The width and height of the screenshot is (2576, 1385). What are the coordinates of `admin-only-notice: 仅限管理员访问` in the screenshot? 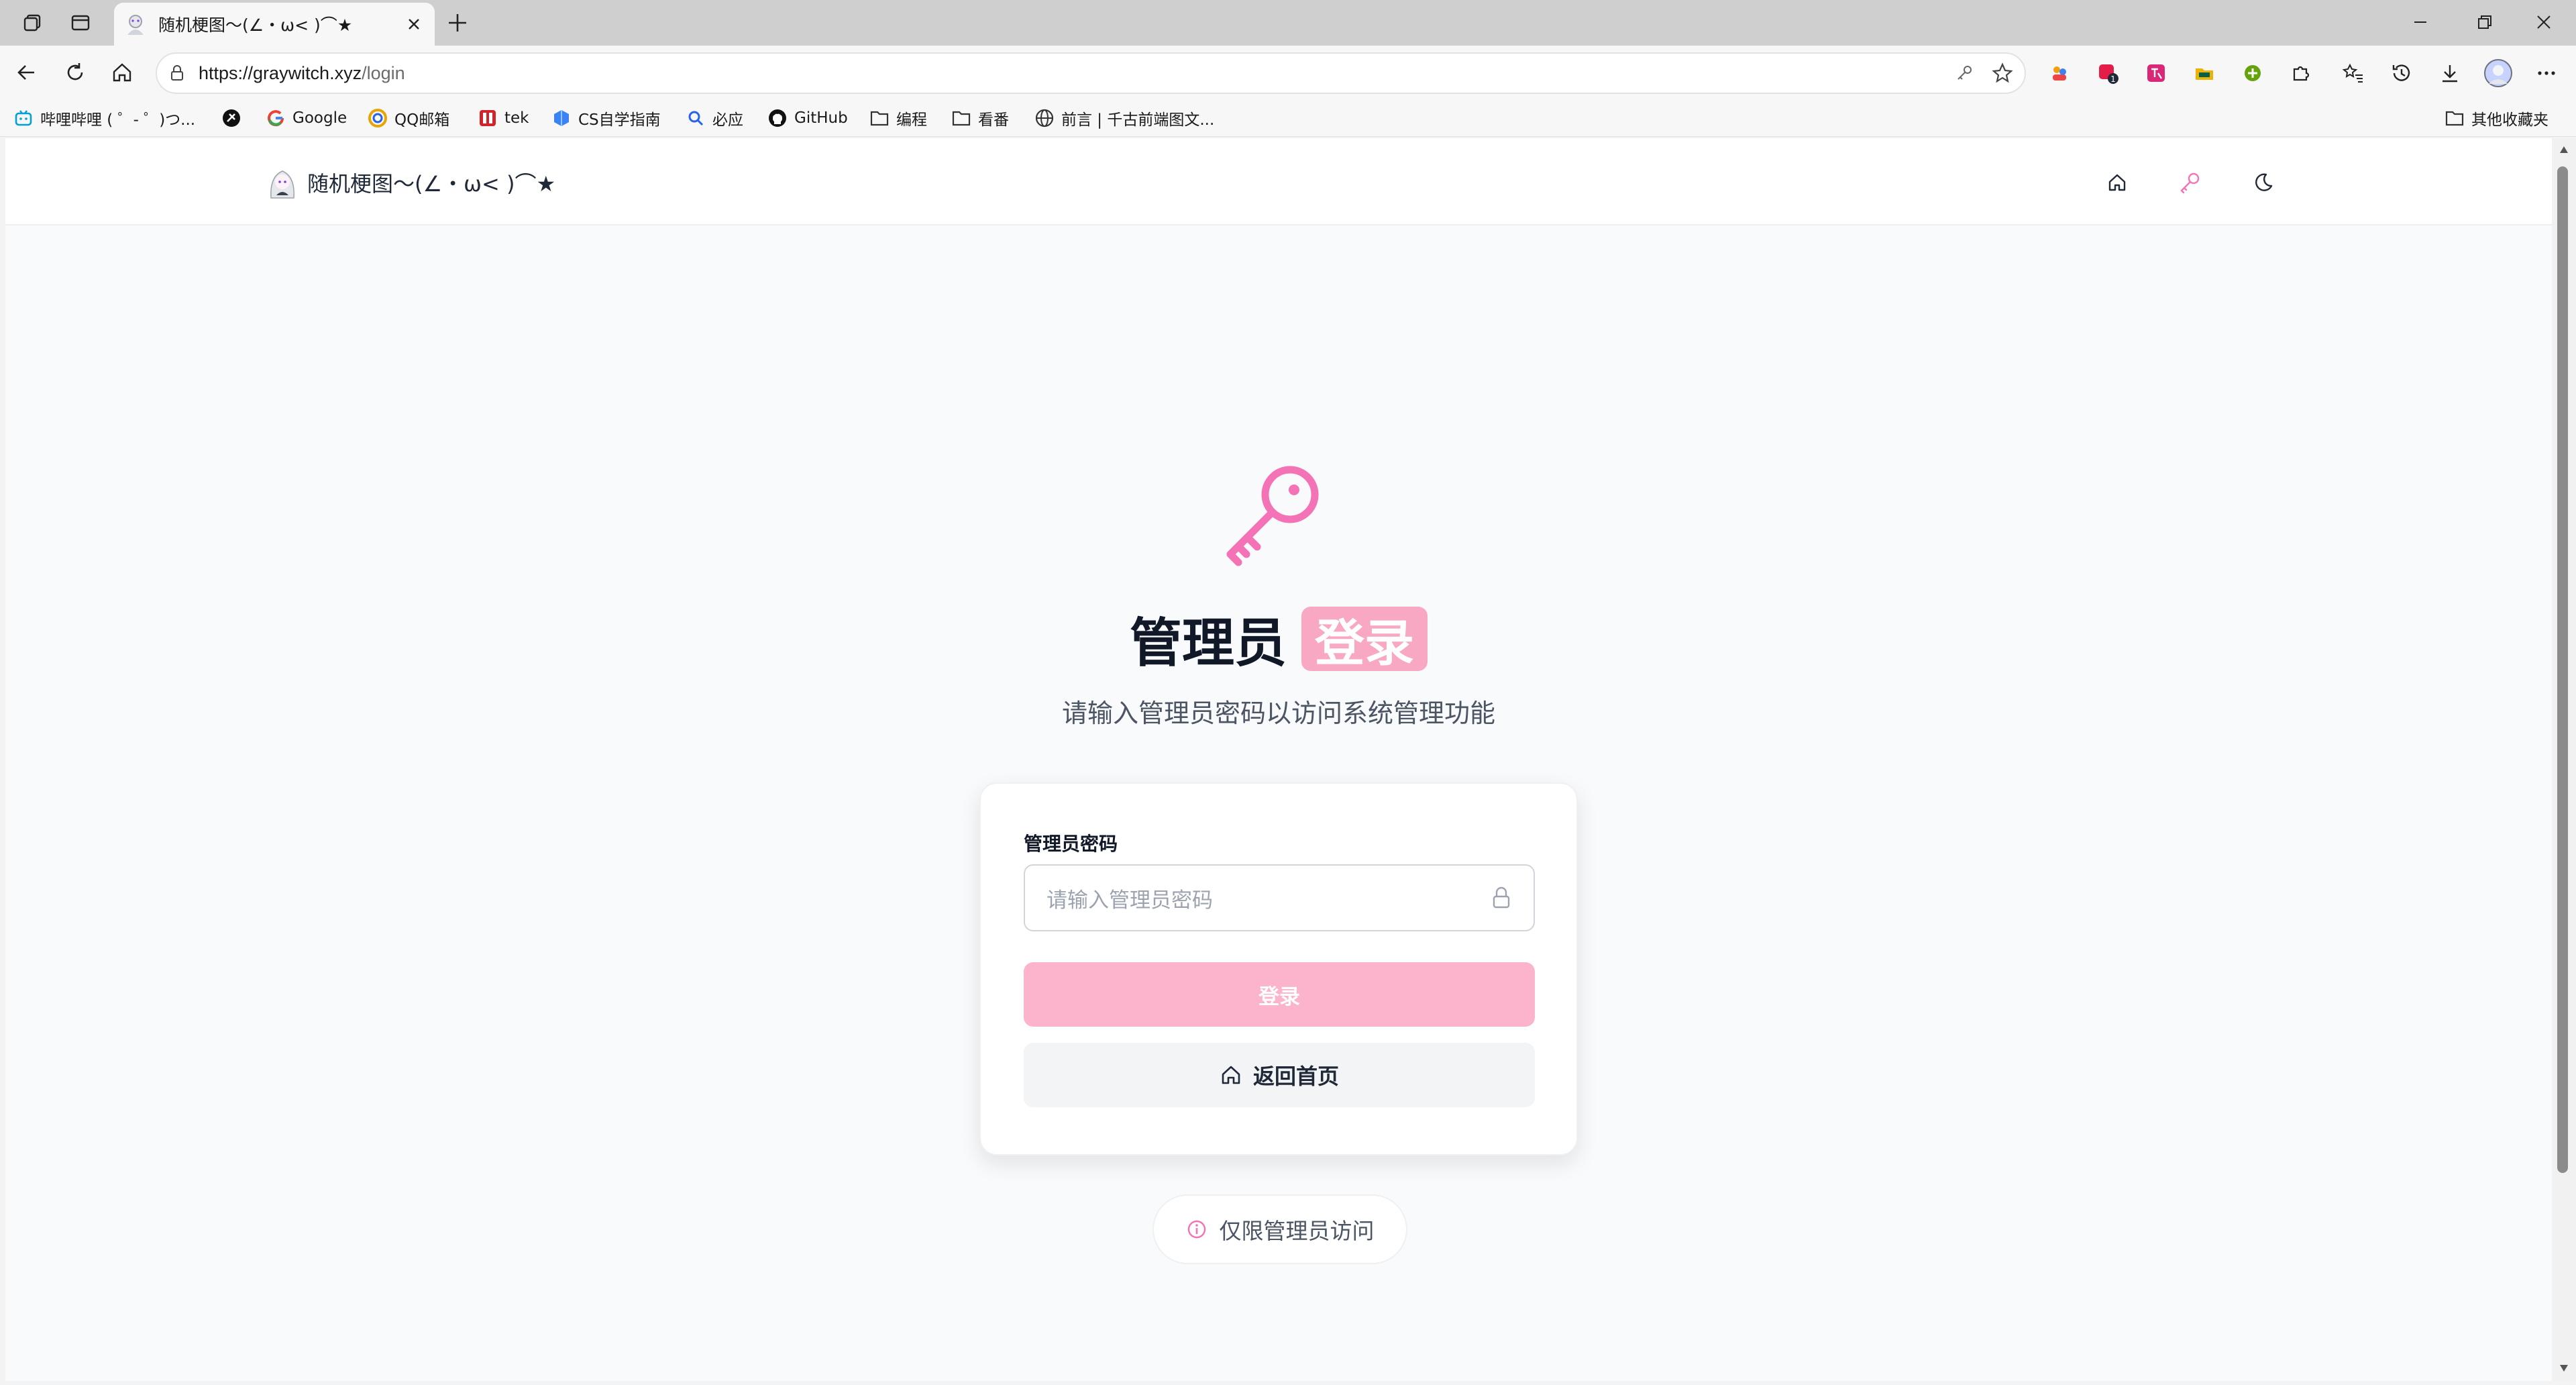 It's located at (1279, 1229).